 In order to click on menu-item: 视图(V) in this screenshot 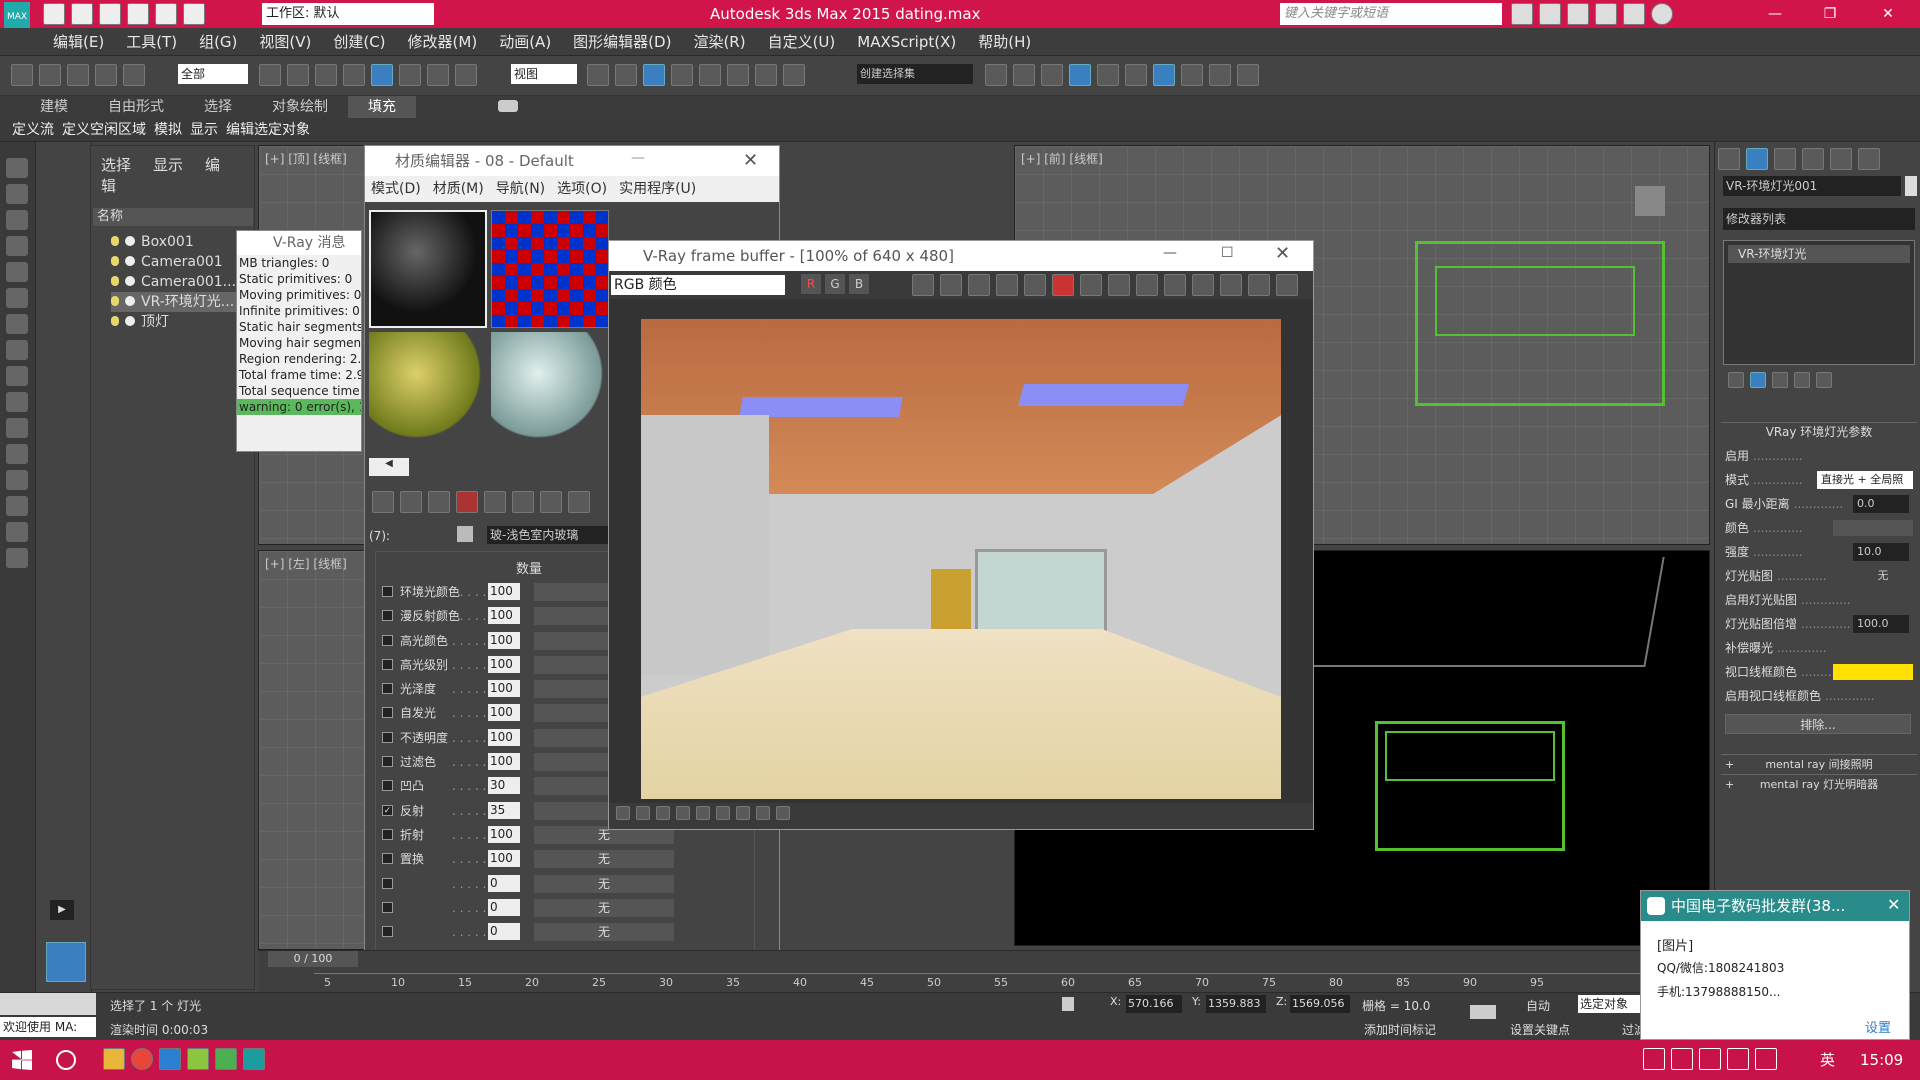, I will do `click(285, 42)`.